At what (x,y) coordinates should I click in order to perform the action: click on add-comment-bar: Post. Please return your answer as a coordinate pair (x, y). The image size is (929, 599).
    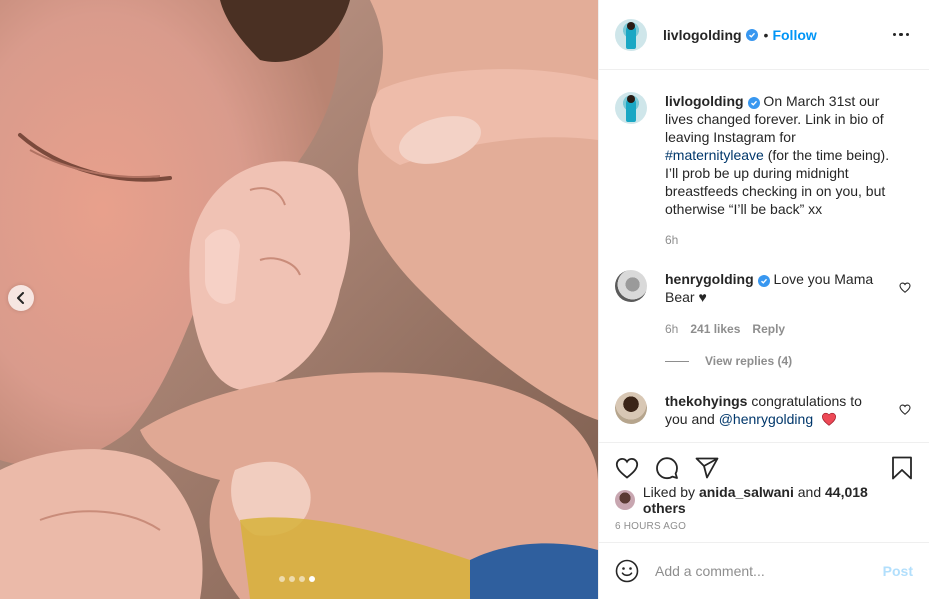
    Looking at the image, I should click on (764, 570).